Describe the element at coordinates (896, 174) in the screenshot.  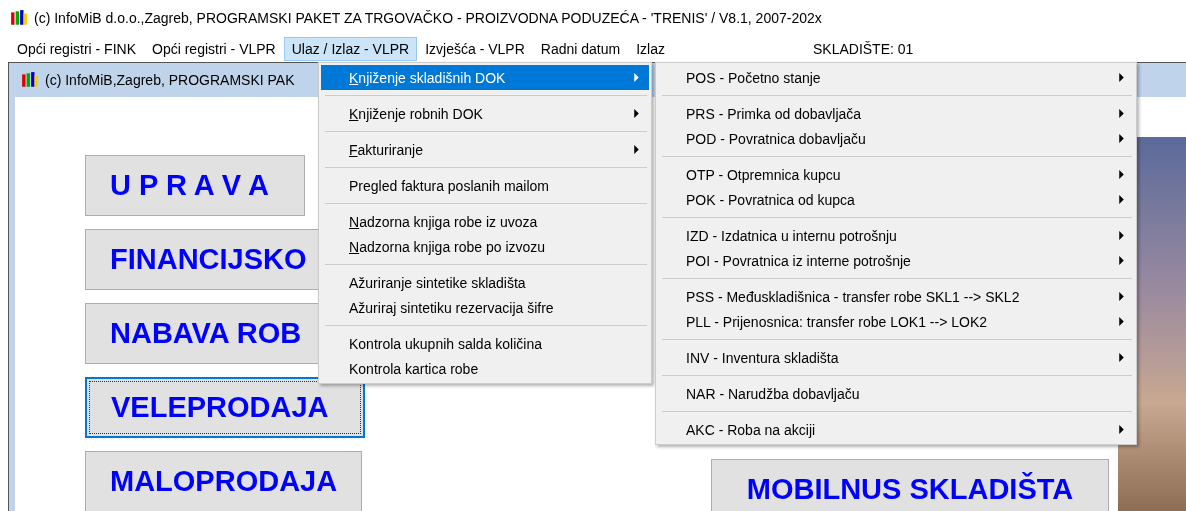
I see `menu-item: OTP - Otpremnica kupcu` at that location.